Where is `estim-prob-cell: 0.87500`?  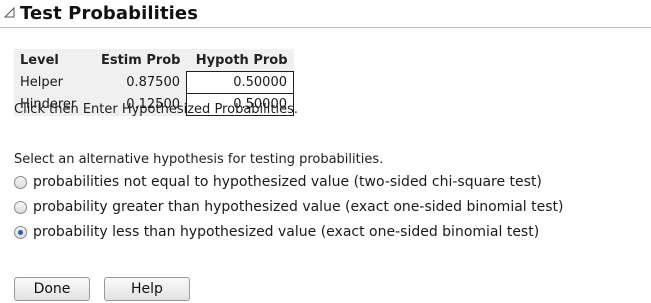 estim-prob-cell: 0.87500 is located at coordinates (138, 82).